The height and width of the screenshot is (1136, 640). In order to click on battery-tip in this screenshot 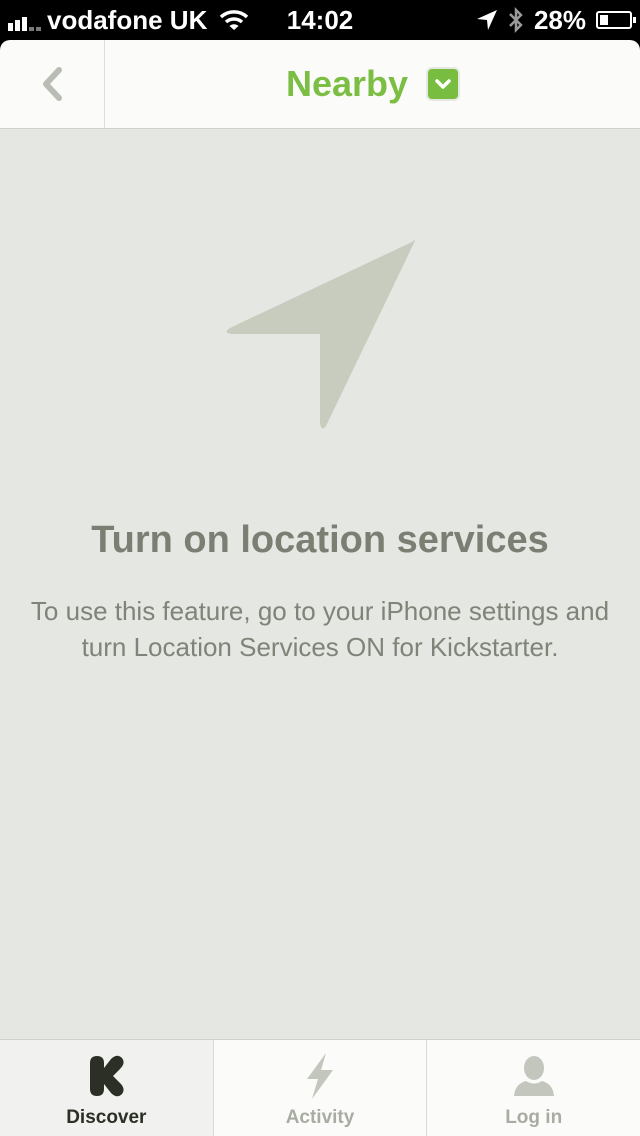, I will do `click(634, 20)`.